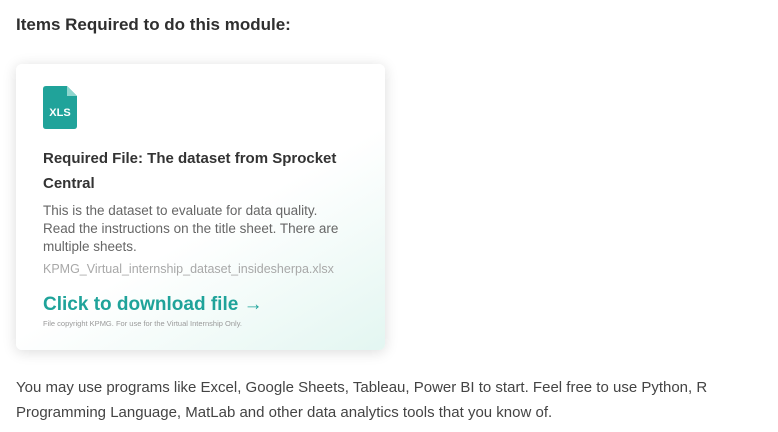 The image size is (778, 432). What do you see at coordinates (153, 305) in the screenshot?
I see `download-file-link: Click to download file →` at bounding box center [153, 305].